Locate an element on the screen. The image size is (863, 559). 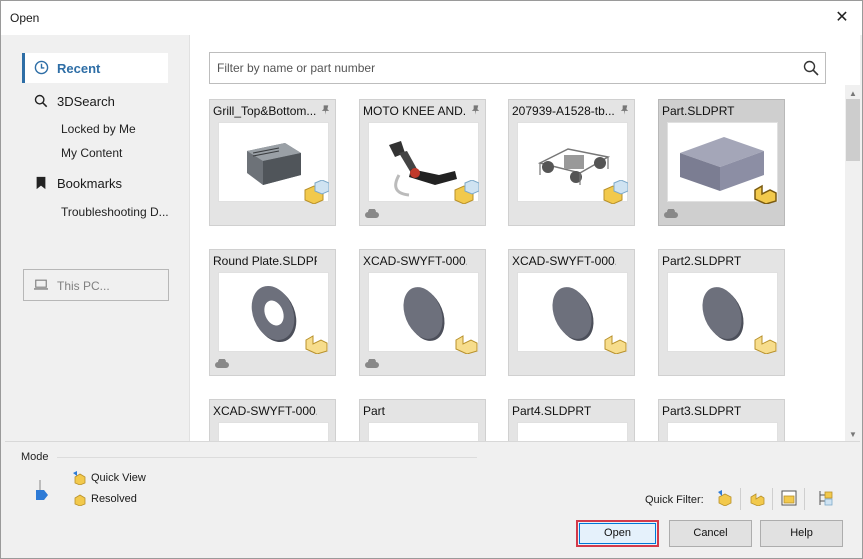
mode-slider is located at coordinates (42, 491).